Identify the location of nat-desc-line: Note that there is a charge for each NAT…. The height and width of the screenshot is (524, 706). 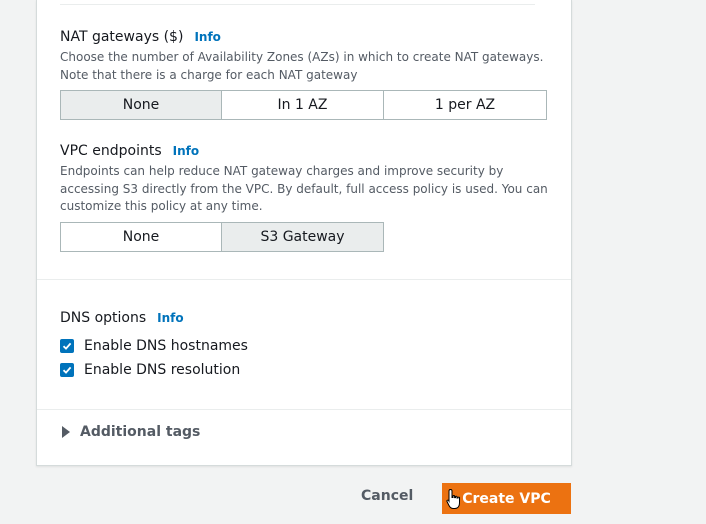
(209, 74).